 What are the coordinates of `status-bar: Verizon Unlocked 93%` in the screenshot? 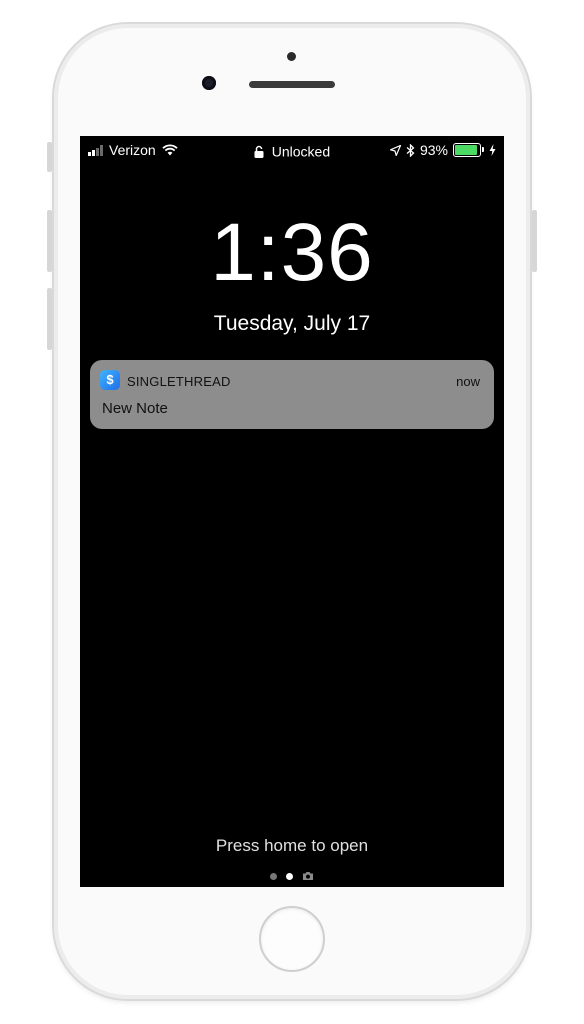 It's located at (292, 150).